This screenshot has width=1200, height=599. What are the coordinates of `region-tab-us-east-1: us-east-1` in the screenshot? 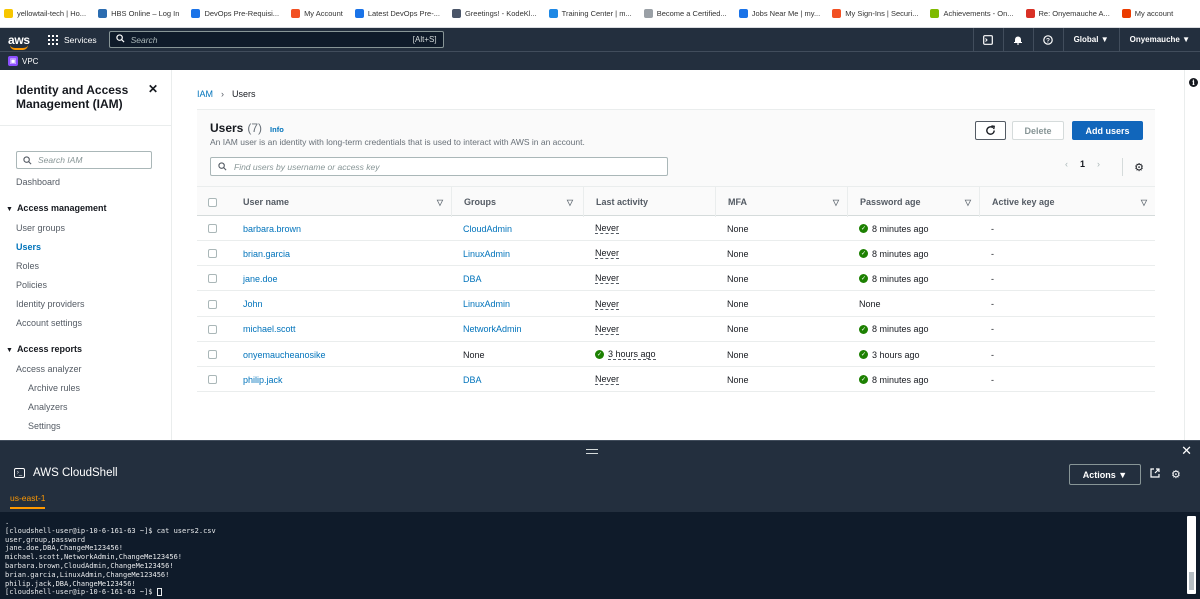 It's located at (28, 501).